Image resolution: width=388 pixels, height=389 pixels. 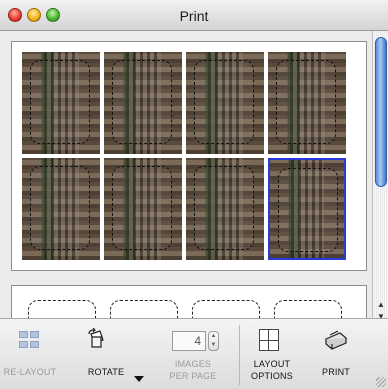 What do you see at coordinates (272, 354) in the screenshot?
I see `layout-options-button: LAYOUT OPTIONS` at bounding box center [272, 354].